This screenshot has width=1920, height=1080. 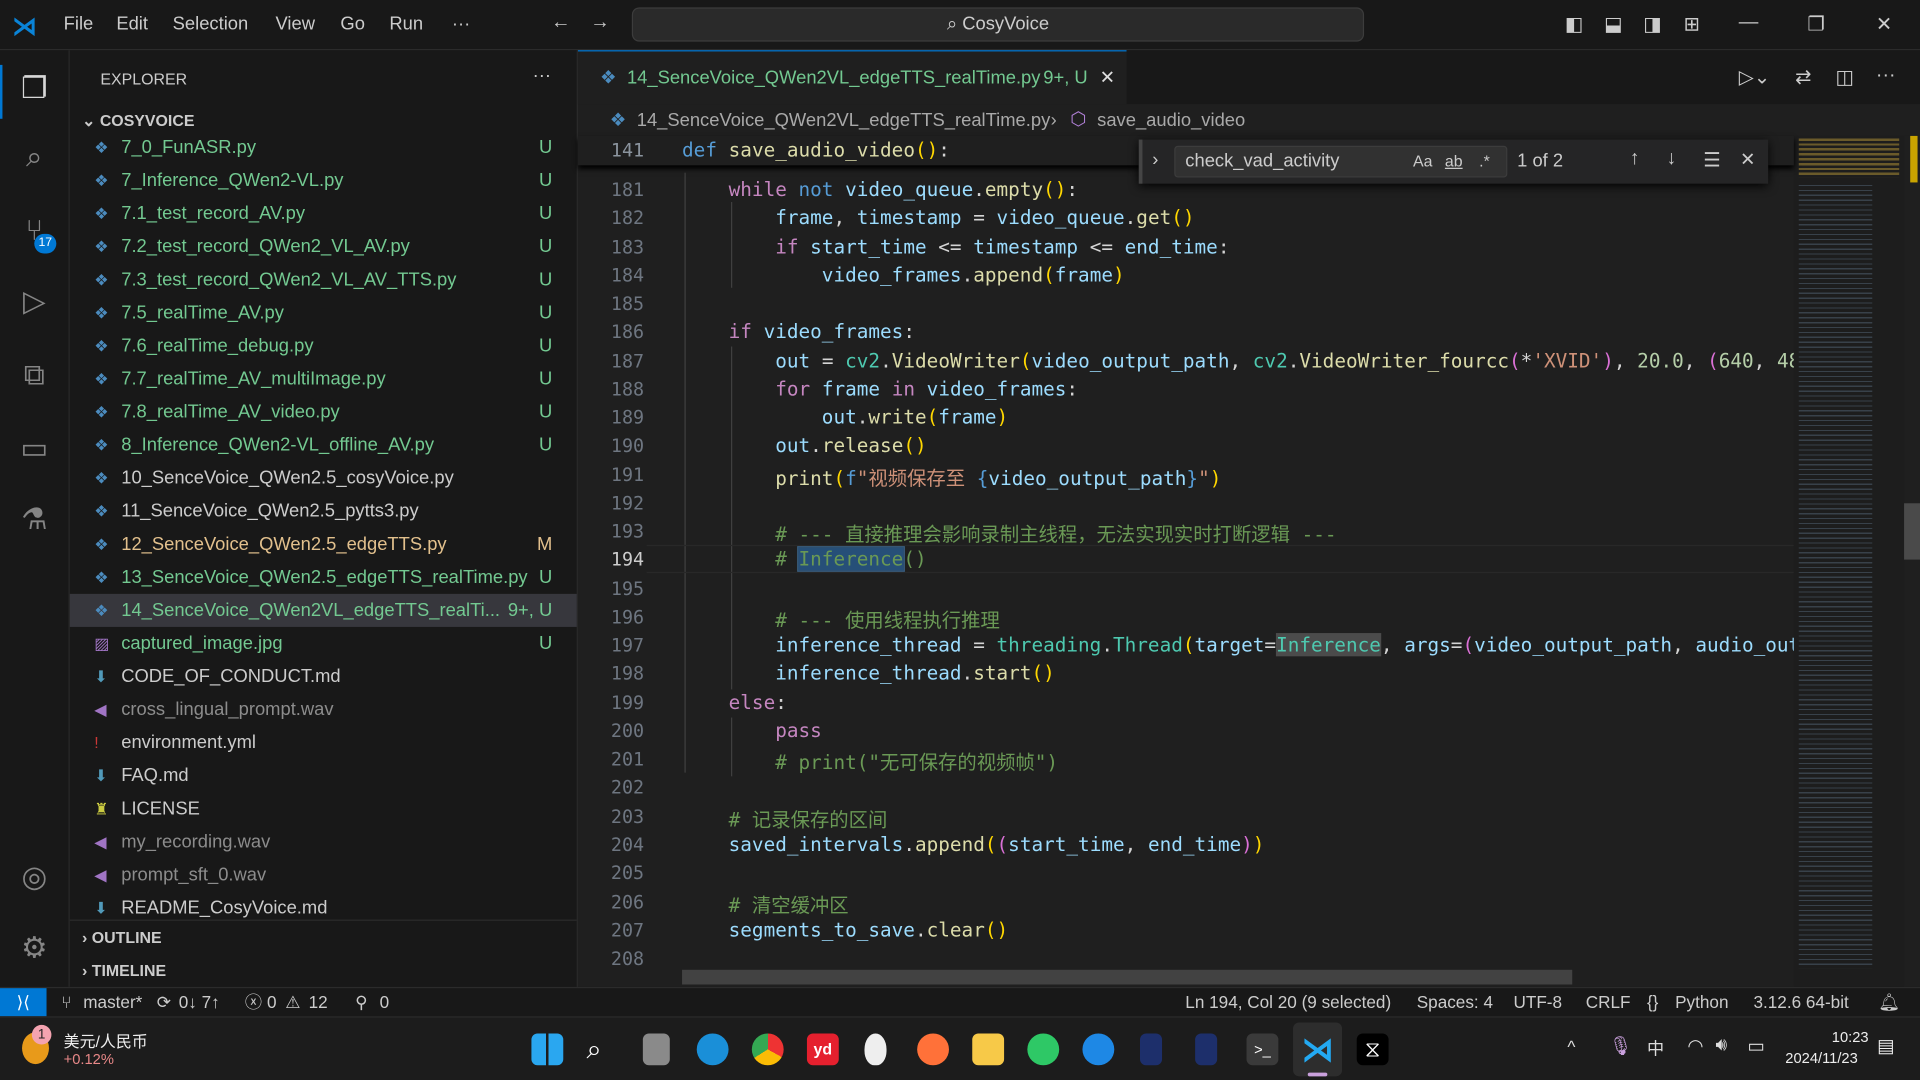 I want to click on code-line: pass, so click(x=752, y=730).